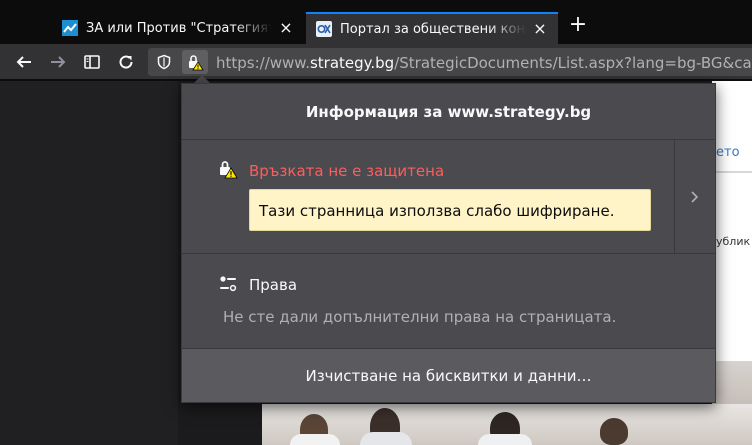  I want to click on page-banner-photo, so click(507, 424).